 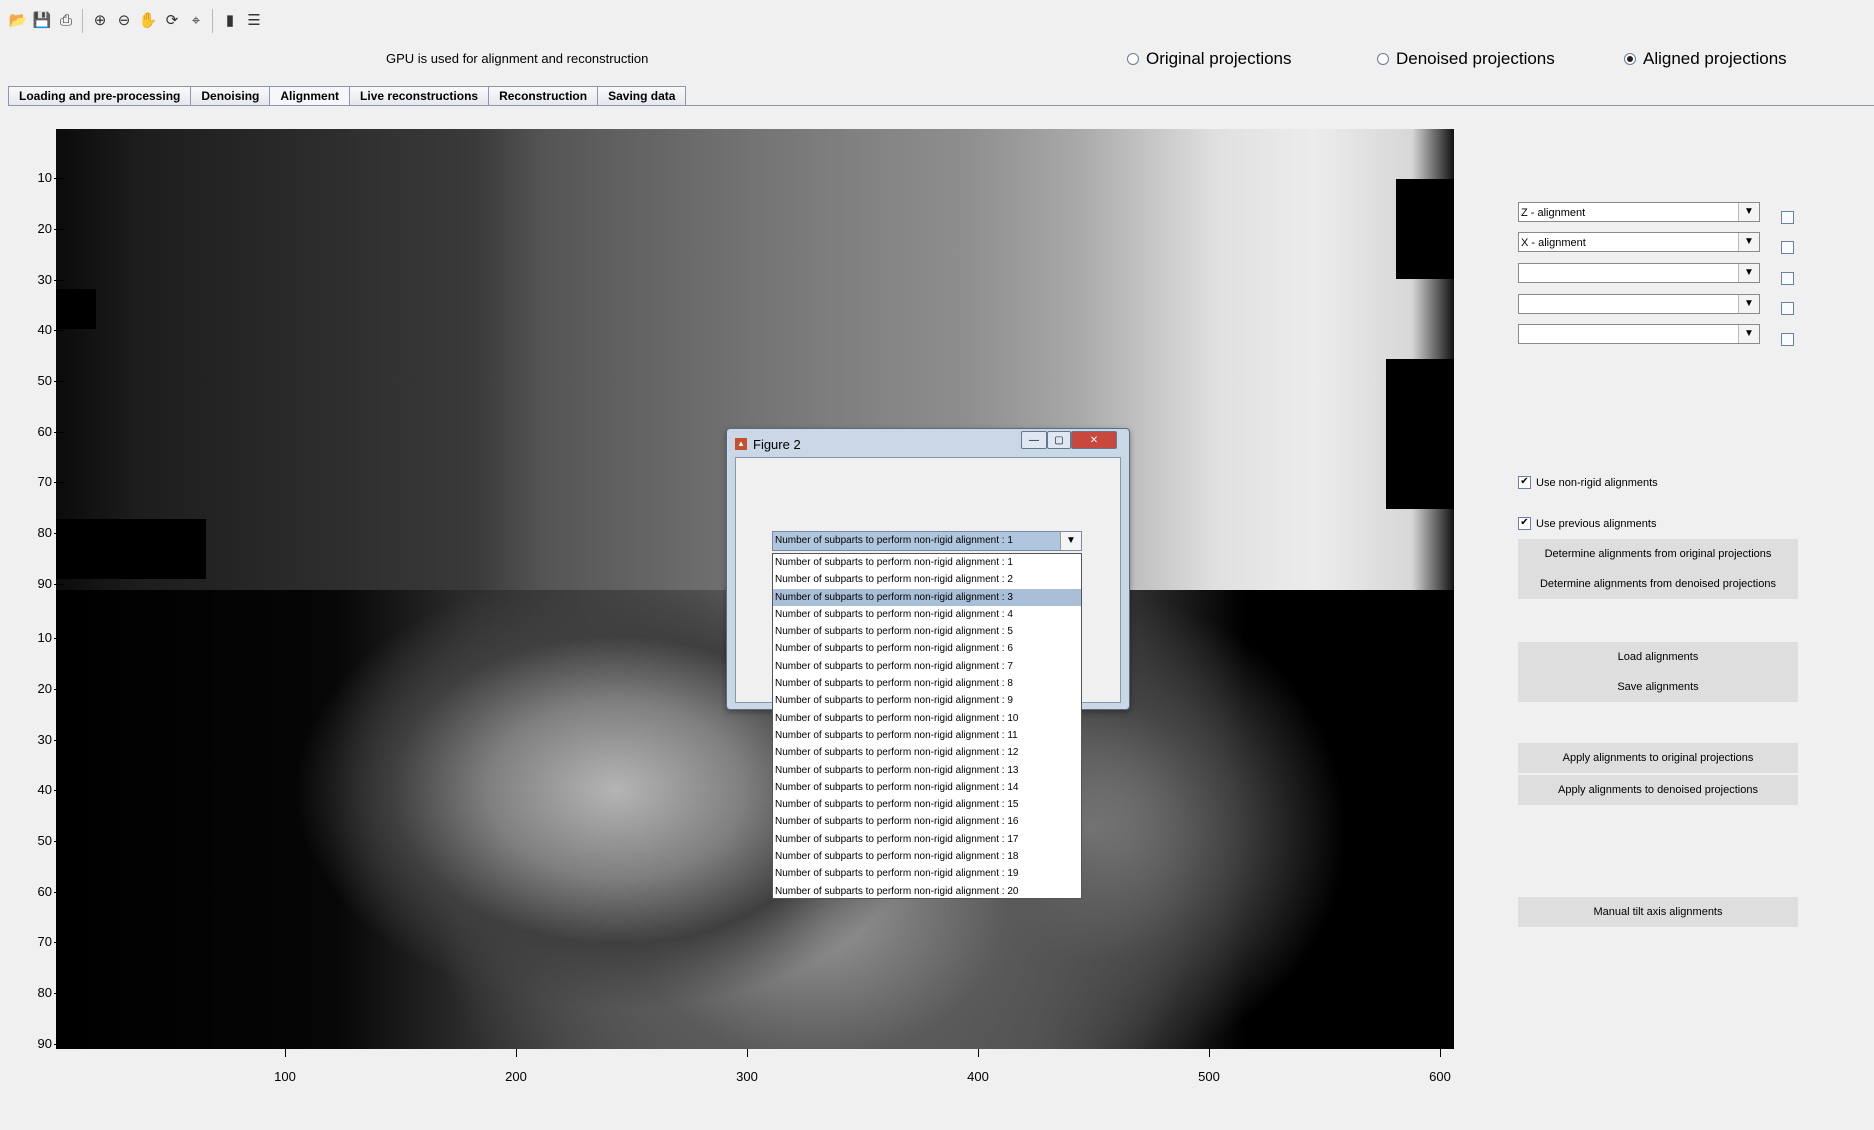 What do you see at coordinates (1034, 440) in the screenshot?
I see `minimize-icon: —` at bounding box center [1034, 440].